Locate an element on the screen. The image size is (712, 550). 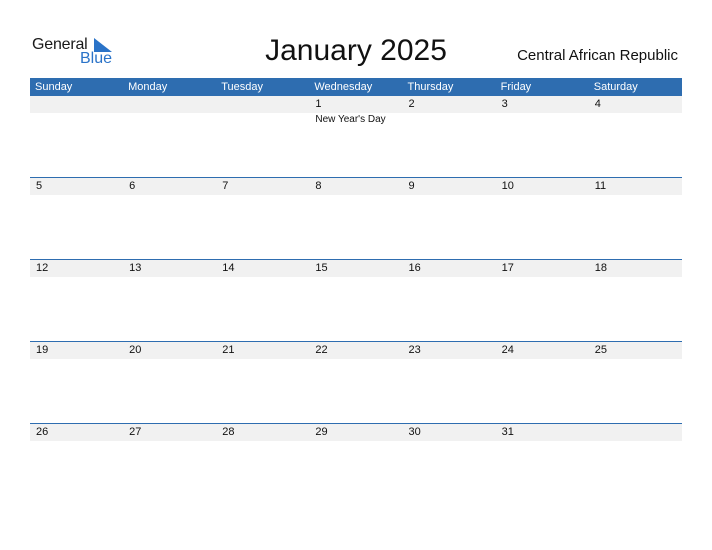
day-cell: 1 is located at coordinates (318, 104).